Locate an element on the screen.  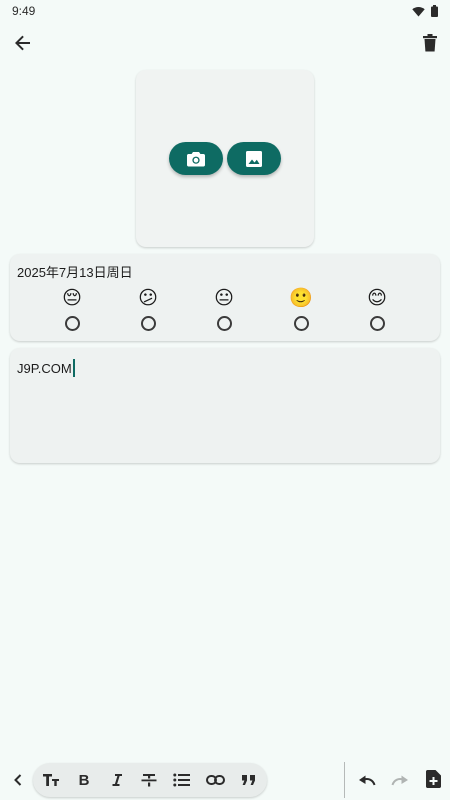
note-editor: J9P.COM is located at coordinates (225, 405).